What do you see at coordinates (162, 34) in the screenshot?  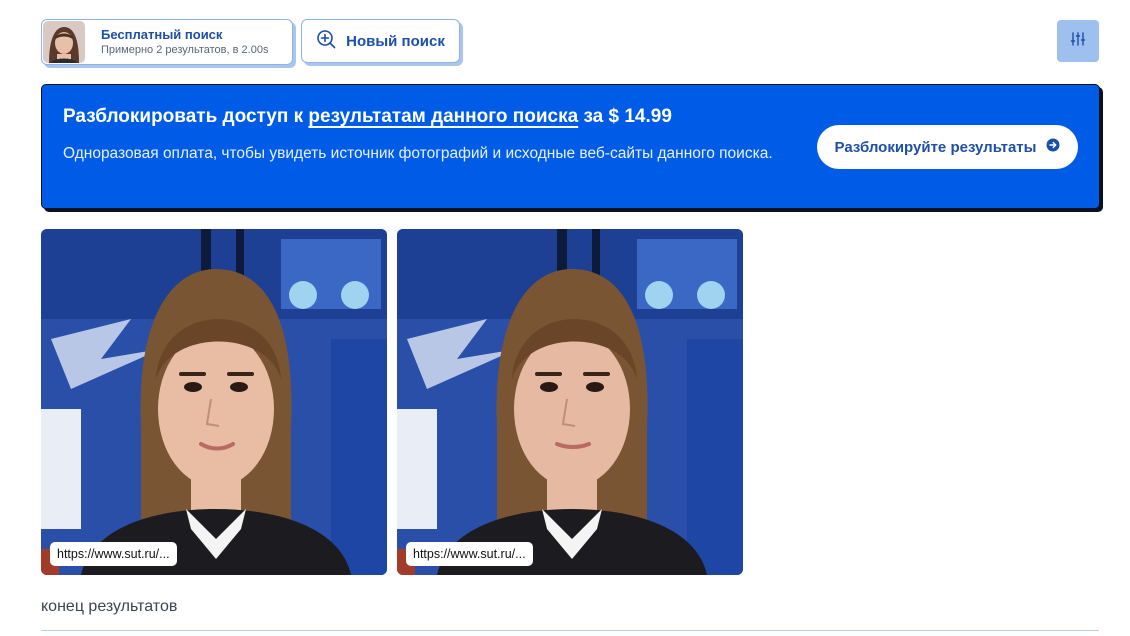 I see `search-type-title: Бесплатный поиск` at bounding box center [162, 34].